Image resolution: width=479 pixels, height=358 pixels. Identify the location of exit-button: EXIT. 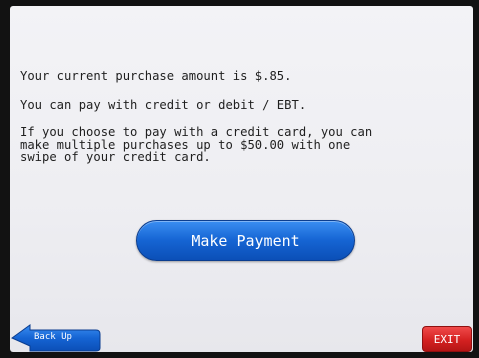
(447, 339).